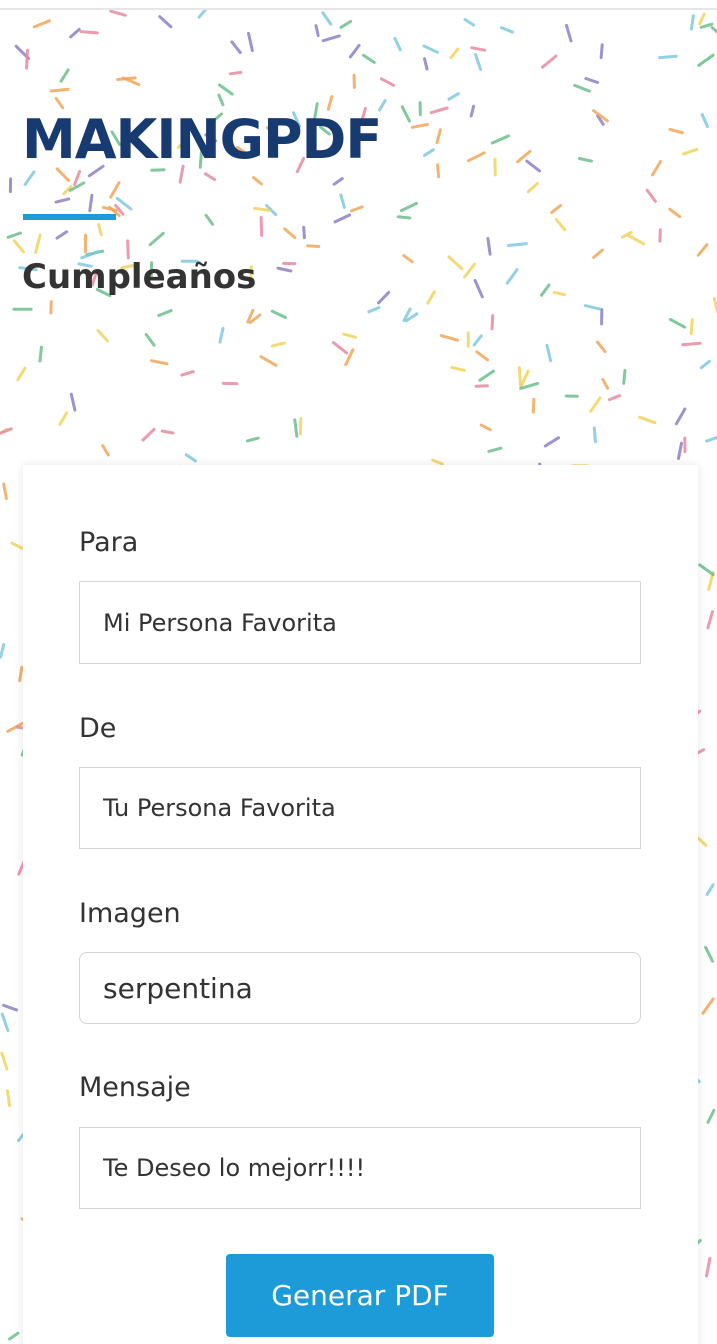  Describe the element at coordinates (202, 139) in the screenshot. I see `brand-title: MAKINGPDF` at that location.